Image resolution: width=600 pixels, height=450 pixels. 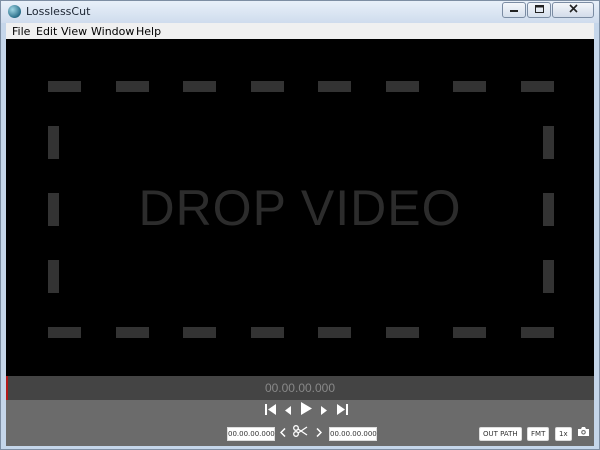 I want to click on minimize-button, so click(x=514, y=10).